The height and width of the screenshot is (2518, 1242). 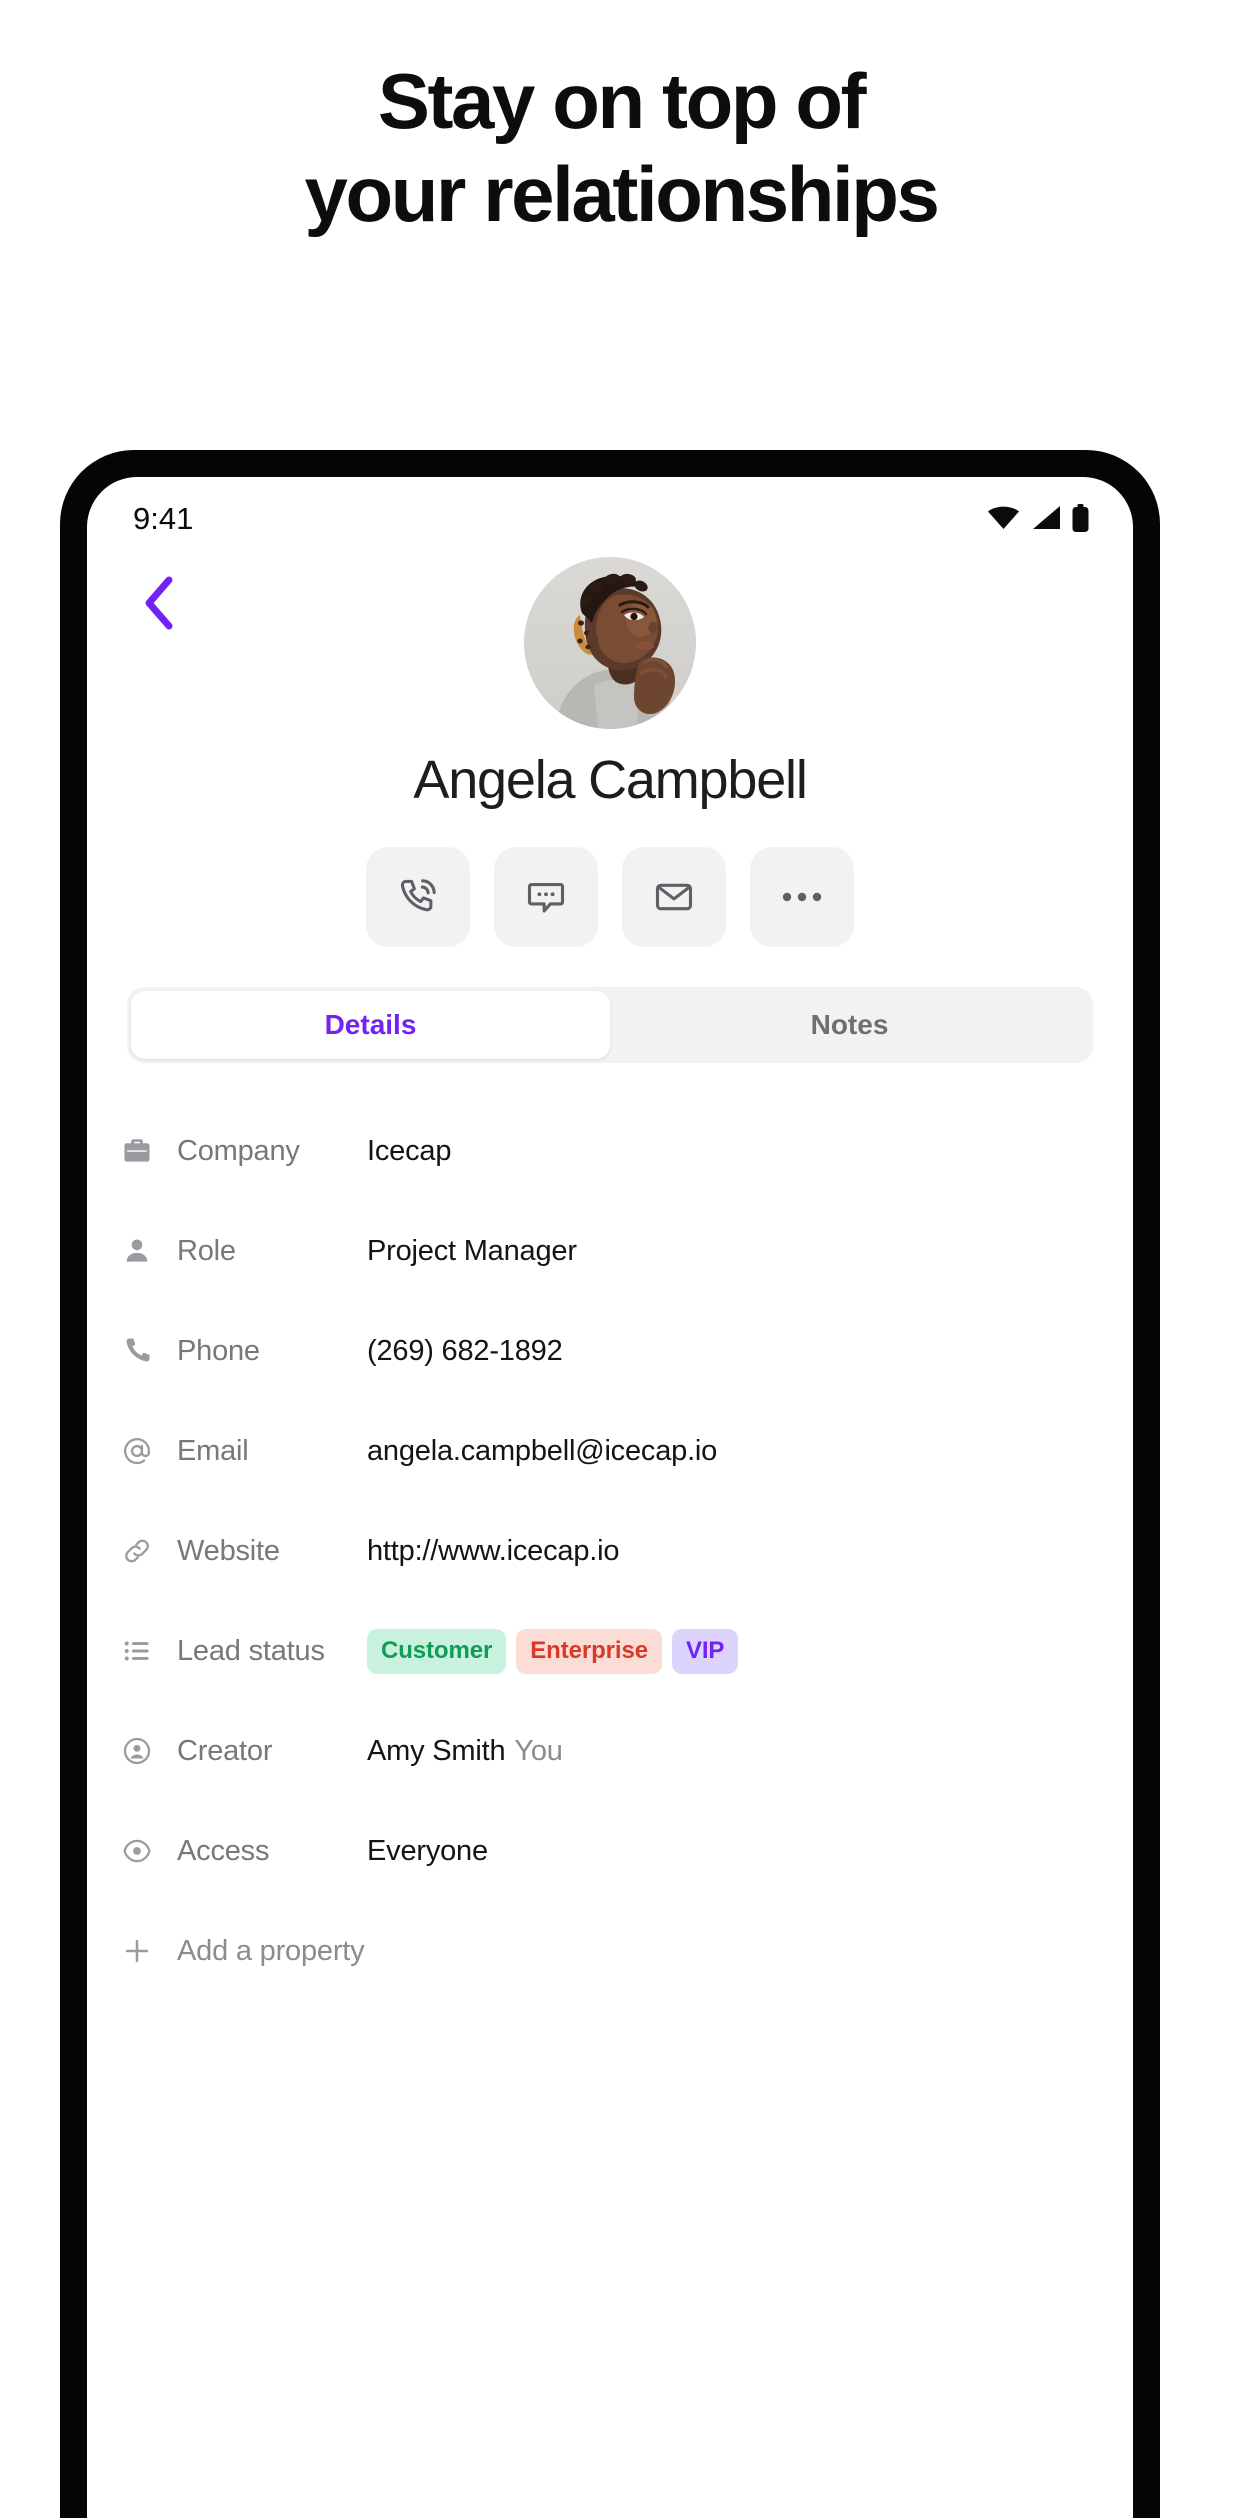 I want to click on table-row: Website http://www.icecap.io, so click(x=610, y=1551).